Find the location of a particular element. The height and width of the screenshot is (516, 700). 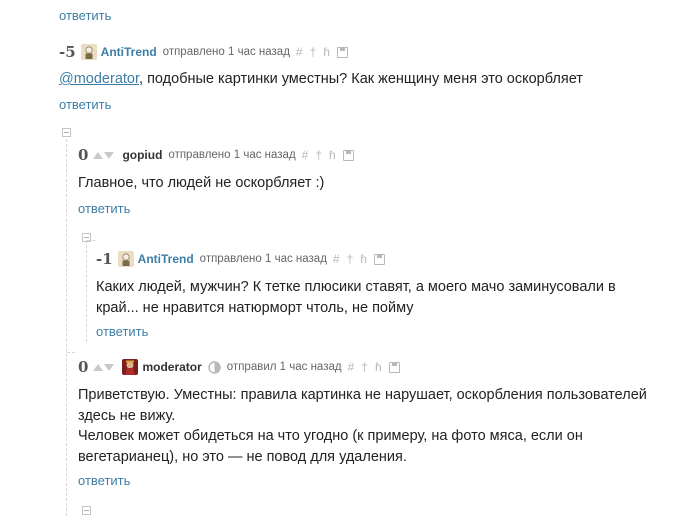

comment-header: 0 moderator отправил 1 час назад # † ɦ is located at coordinates (239, 367).